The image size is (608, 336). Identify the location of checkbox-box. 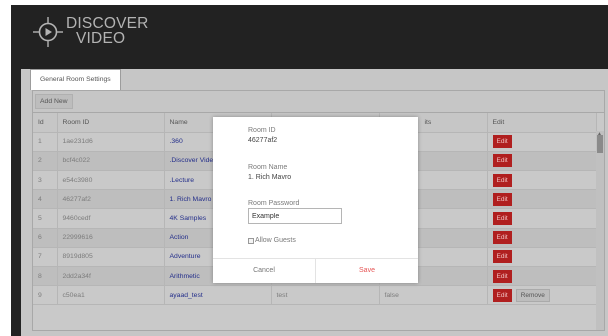
(251, 240).